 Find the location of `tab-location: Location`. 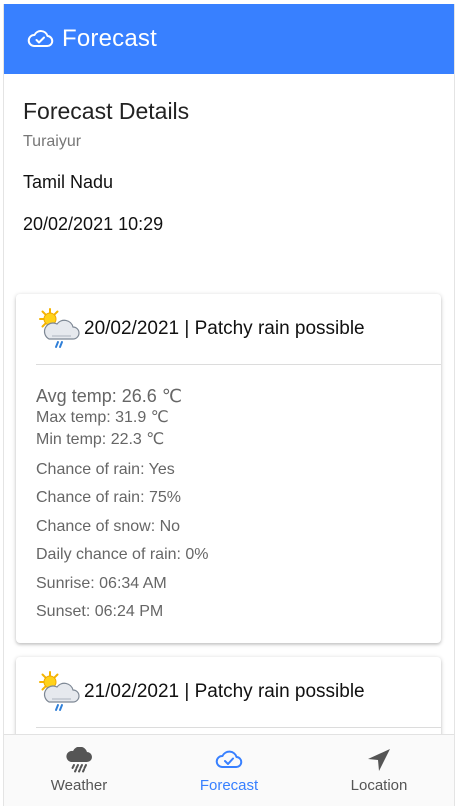

tab-location: Location is located at coordinates (379, 770).